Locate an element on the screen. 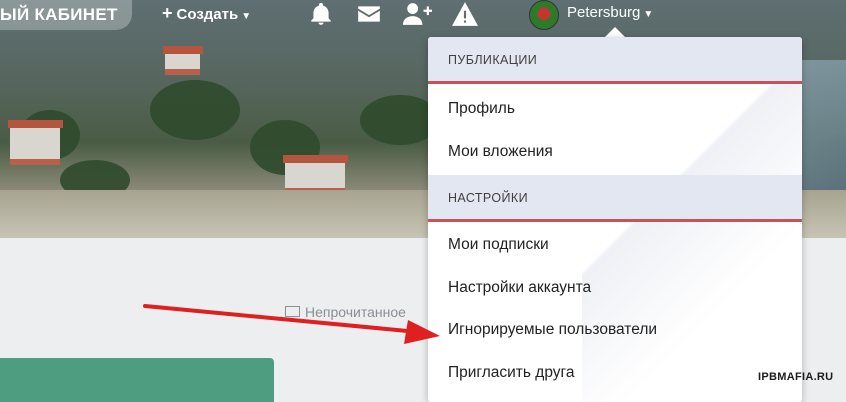 The height and width of the screenshot is (402, 846). menu-item-account-settings: Настройки аккаунта is located at coordinates (615, 288).